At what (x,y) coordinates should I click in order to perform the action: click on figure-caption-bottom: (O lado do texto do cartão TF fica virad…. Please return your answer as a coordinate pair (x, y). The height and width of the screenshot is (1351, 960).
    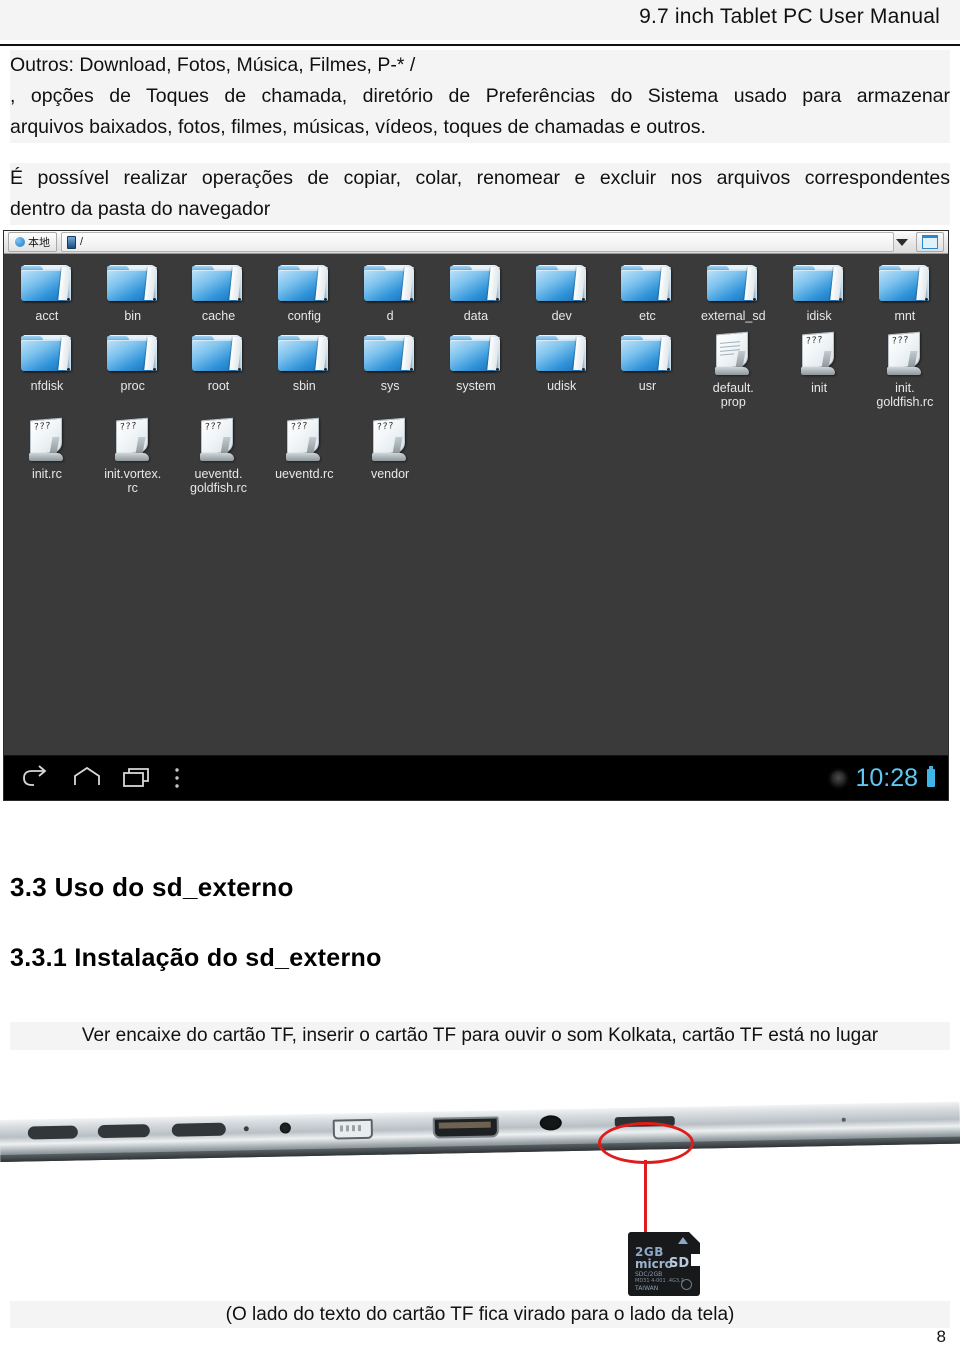
    Looking at the image, I should click on (480, 1314).